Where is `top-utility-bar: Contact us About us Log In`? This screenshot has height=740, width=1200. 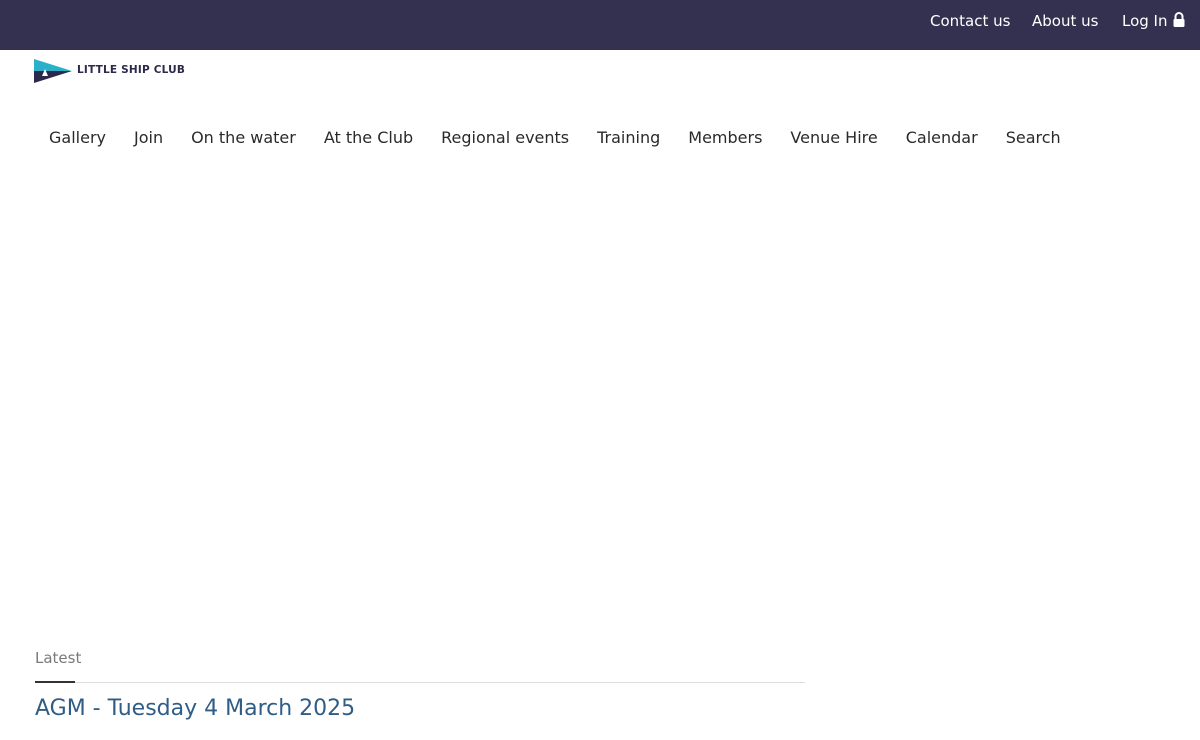 top-utility-bar: Contact us About us Log In is located at coordinates (600, 25).